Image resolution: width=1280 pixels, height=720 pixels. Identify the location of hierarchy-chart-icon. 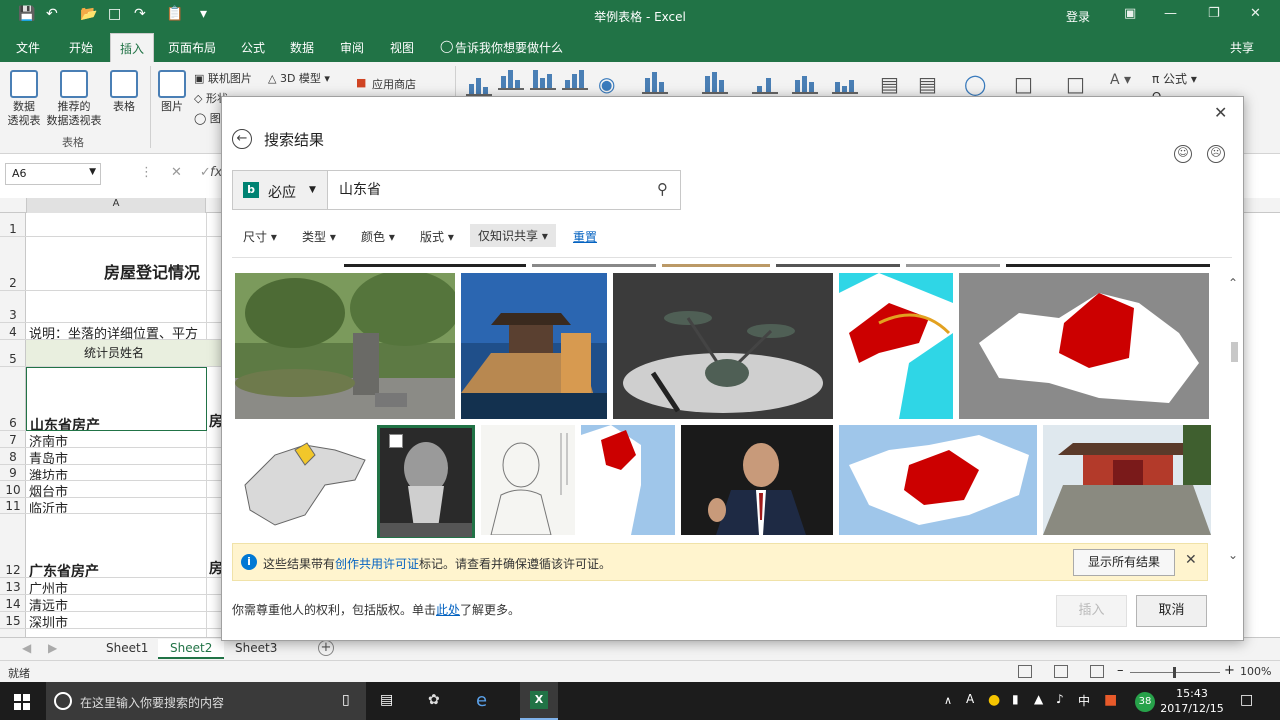
(543, 79).